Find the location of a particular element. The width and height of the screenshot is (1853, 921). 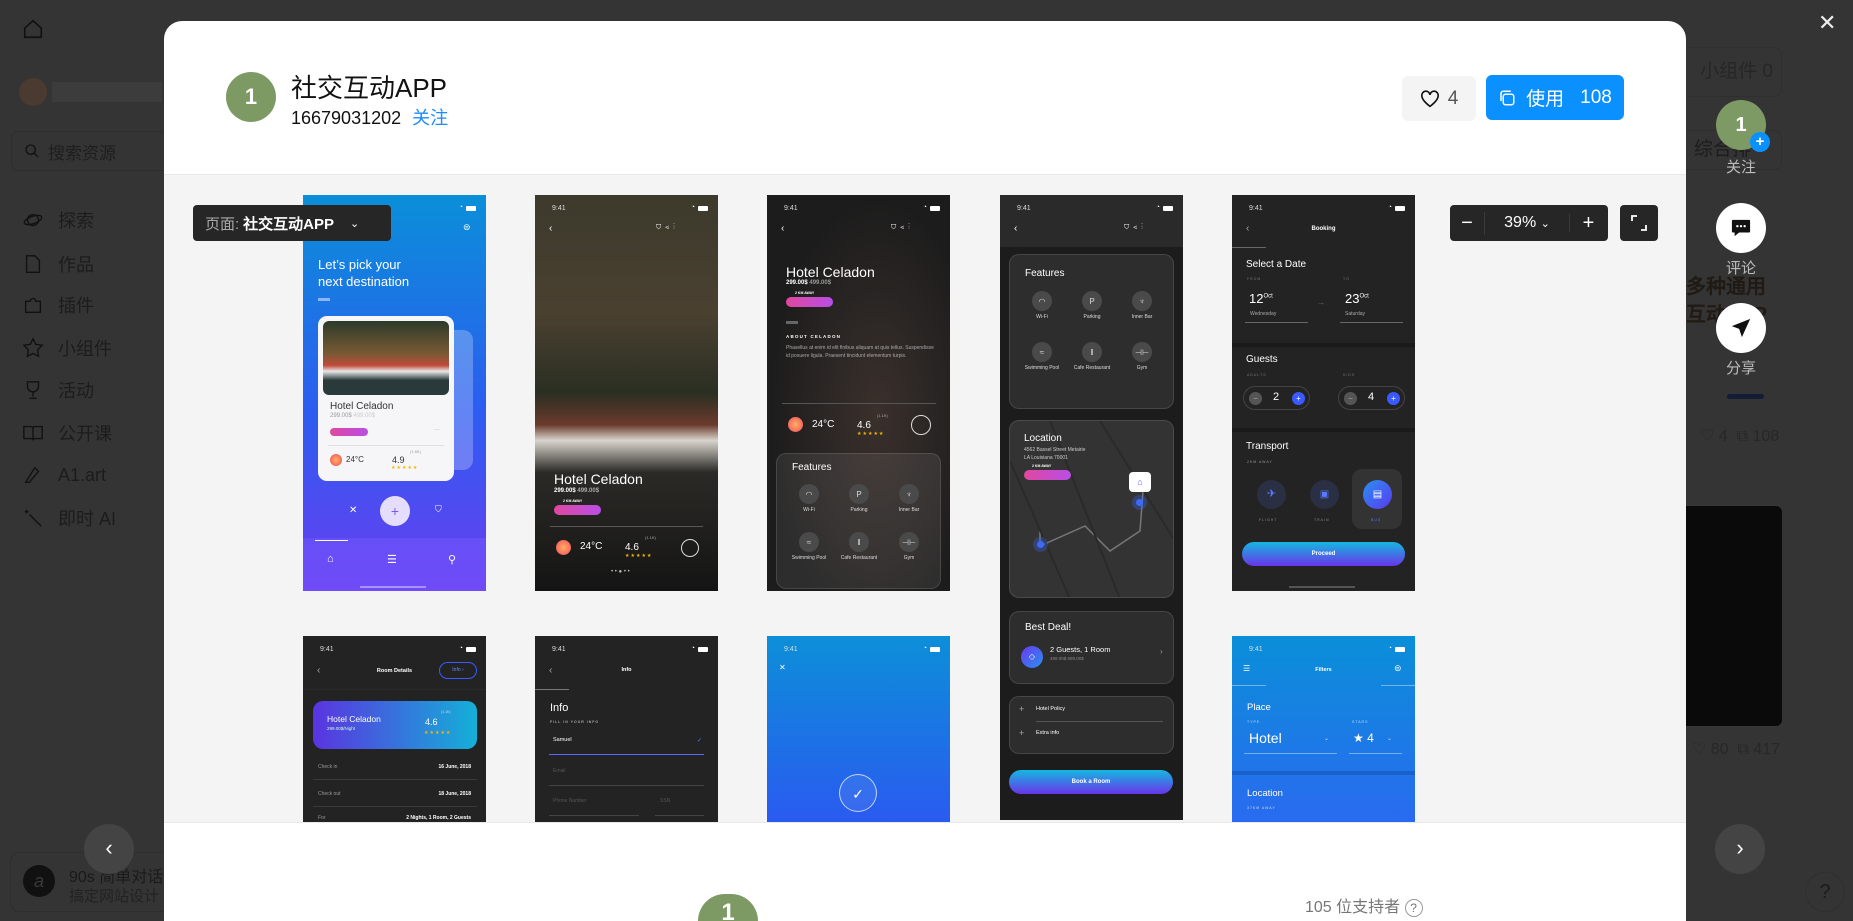

sidebar-item-label: 公开课 is located at coordinates (85, 434).